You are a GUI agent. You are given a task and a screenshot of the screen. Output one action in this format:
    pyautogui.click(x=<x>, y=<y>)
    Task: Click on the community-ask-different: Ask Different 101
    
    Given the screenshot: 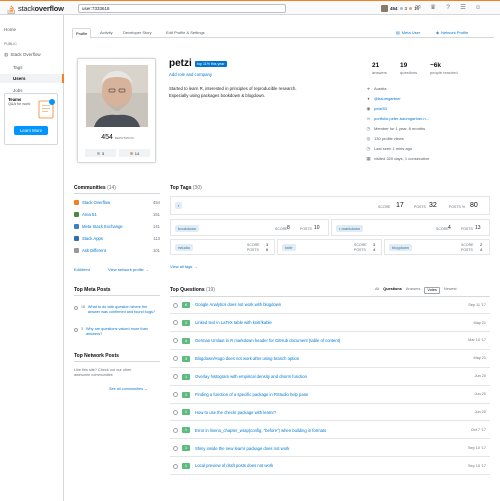 What is the action you would take?
    pyautogui.click(x=117, y=251)
    